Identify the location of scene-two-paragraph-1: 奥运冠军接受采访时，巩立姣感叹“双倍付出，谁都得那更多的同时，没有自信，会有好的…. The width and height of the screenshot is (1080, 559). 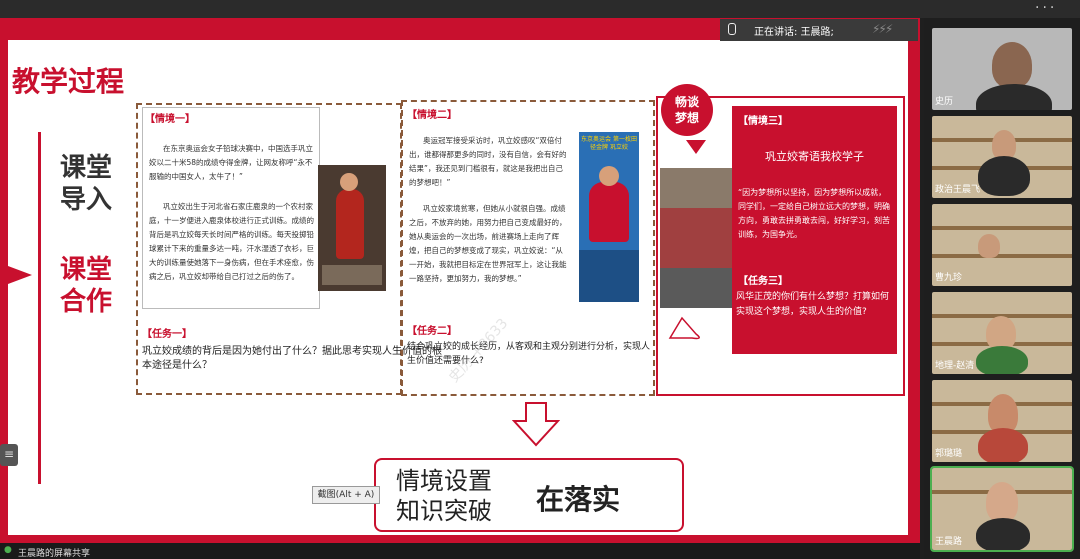
(488, 161).